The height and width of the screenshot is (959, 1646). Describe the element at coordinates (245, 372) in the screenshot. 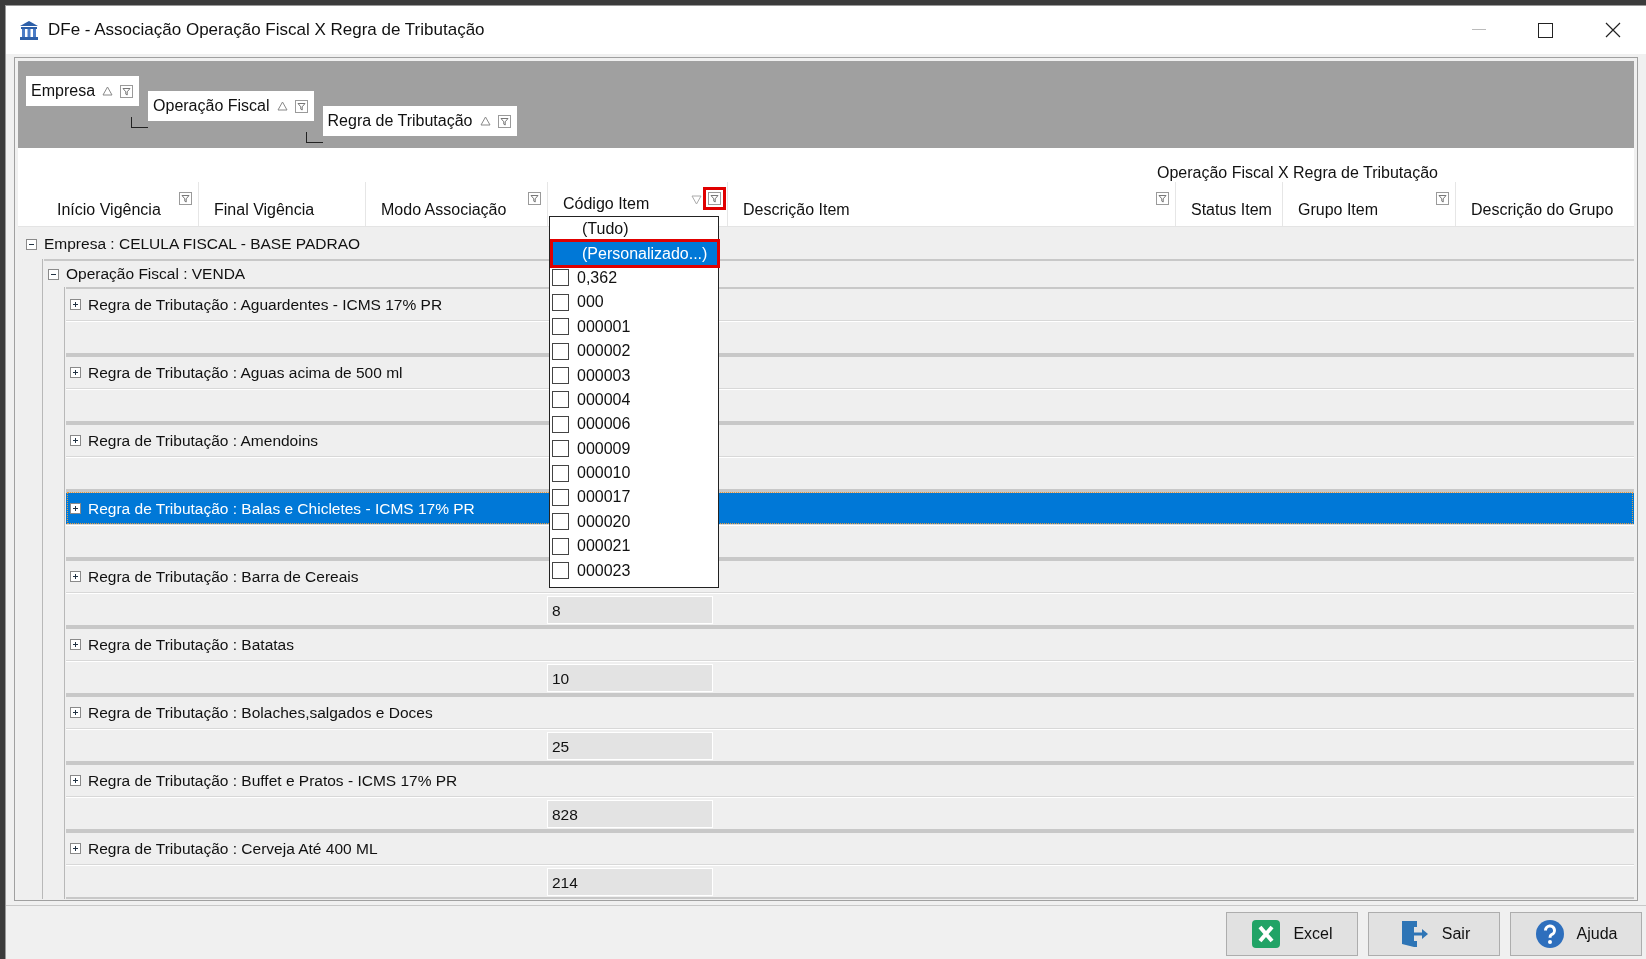

I see `tree-row-label: Regra de Tributação : Aguas acima de 500 ml` at that location.